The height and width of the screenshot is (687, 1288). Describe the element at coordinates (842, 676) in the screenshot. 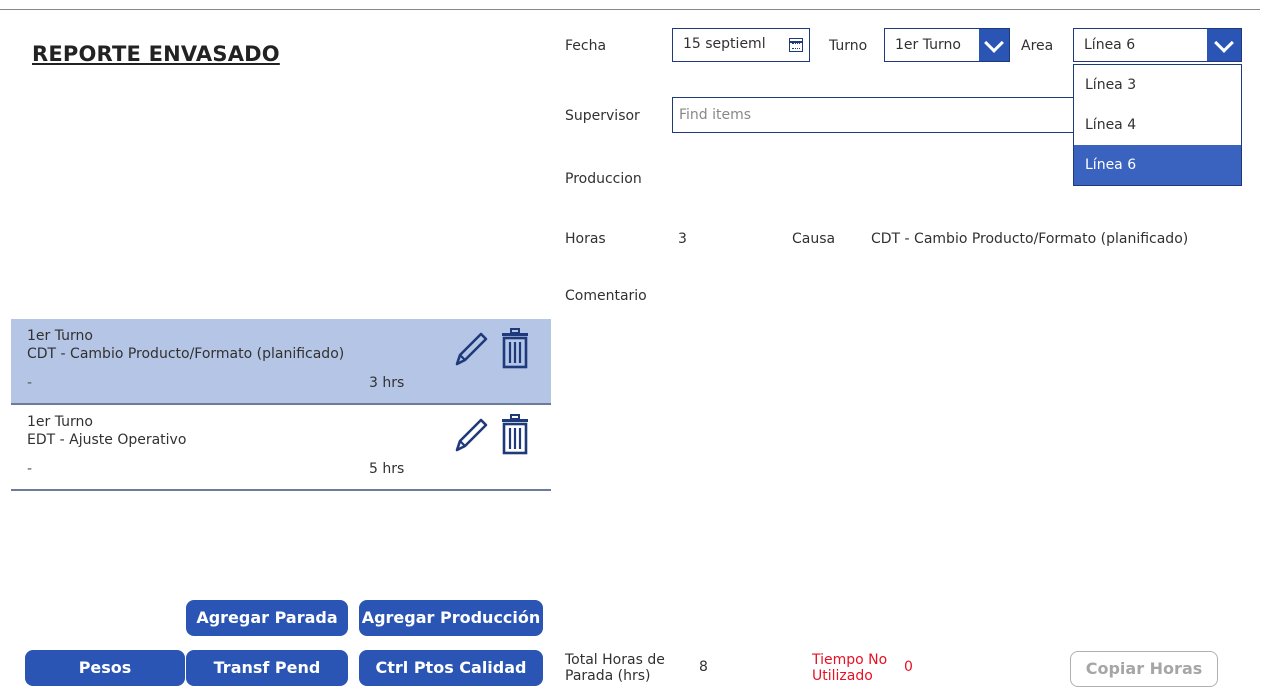

I see `tiempo-label-line-2: Utilizado` at that location.